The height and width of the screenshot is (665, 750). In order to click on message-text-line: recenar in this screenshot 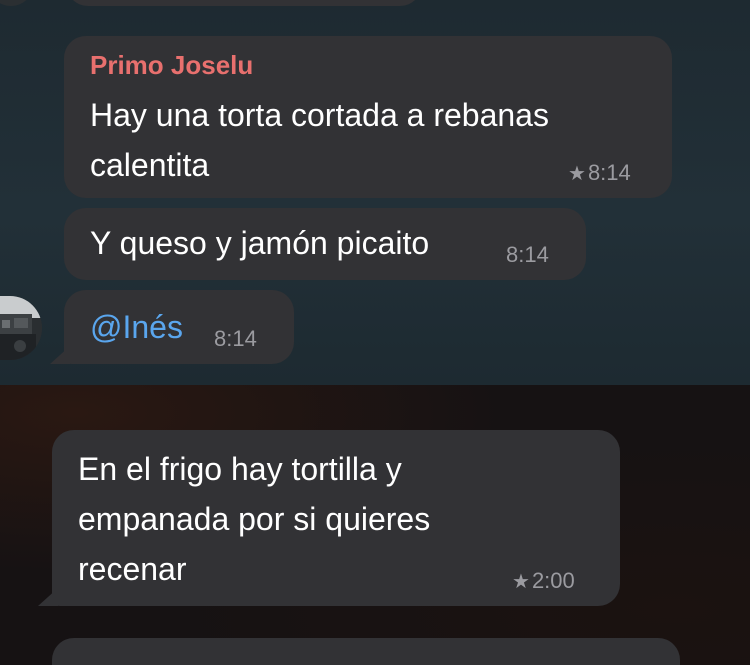, I will do `click(132, 569)`.